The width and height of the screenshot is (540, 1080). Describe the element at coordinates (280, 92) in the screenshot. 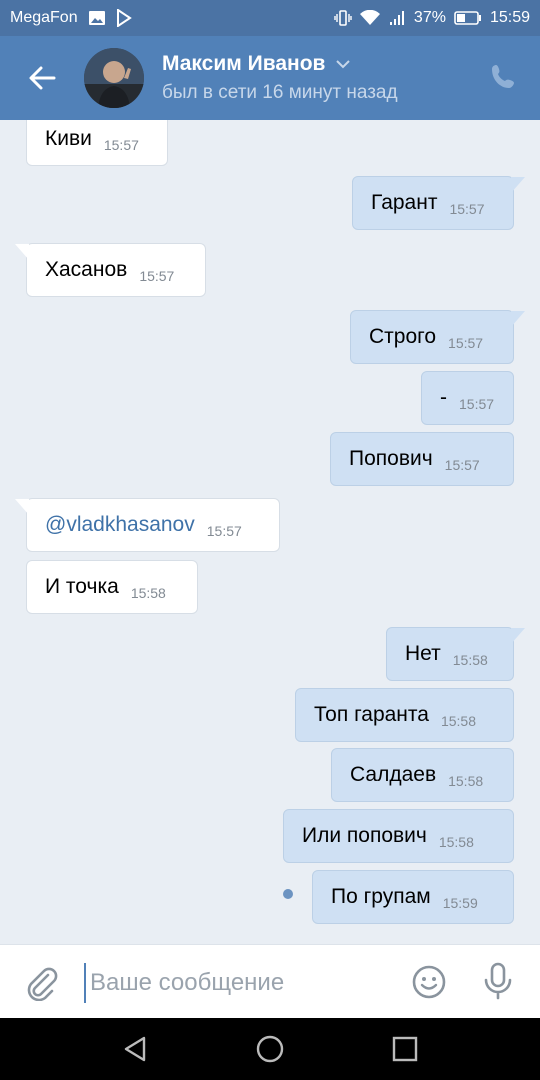

I see `last-seen-status: был в сети 16 минут назад` at that location.